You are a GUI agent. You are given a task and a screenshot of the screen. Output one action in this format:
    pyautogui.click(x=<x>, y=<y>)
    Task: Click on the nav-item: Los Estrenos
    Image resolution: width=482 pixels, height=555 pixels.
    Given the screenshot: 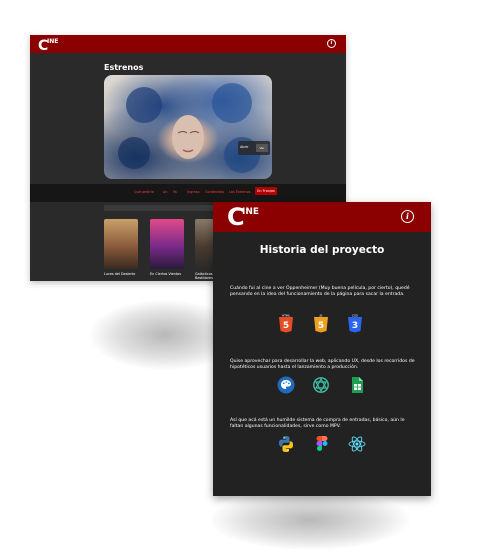 What is the action you would take?
    pyautogui.click(x=239, y=192)
    